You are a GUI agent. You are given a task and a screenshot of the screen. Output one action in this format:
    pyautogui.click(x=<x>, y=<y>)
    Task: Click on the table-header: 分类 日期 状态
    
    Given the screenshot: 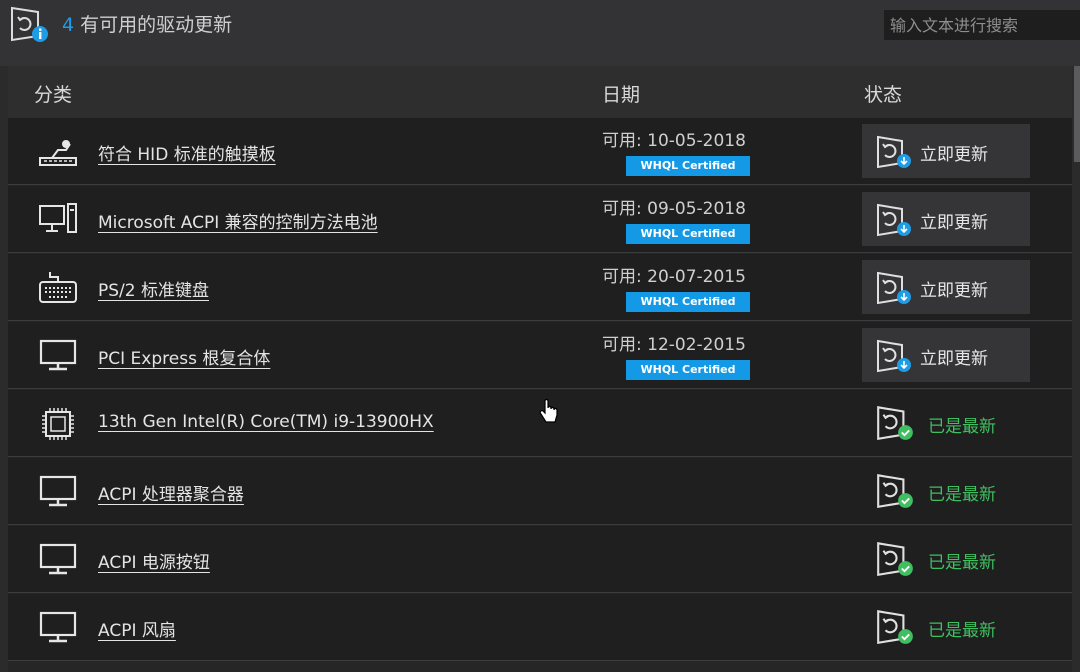 What is the action you would take?
    pyautogui.click(x=540, y=92)
    